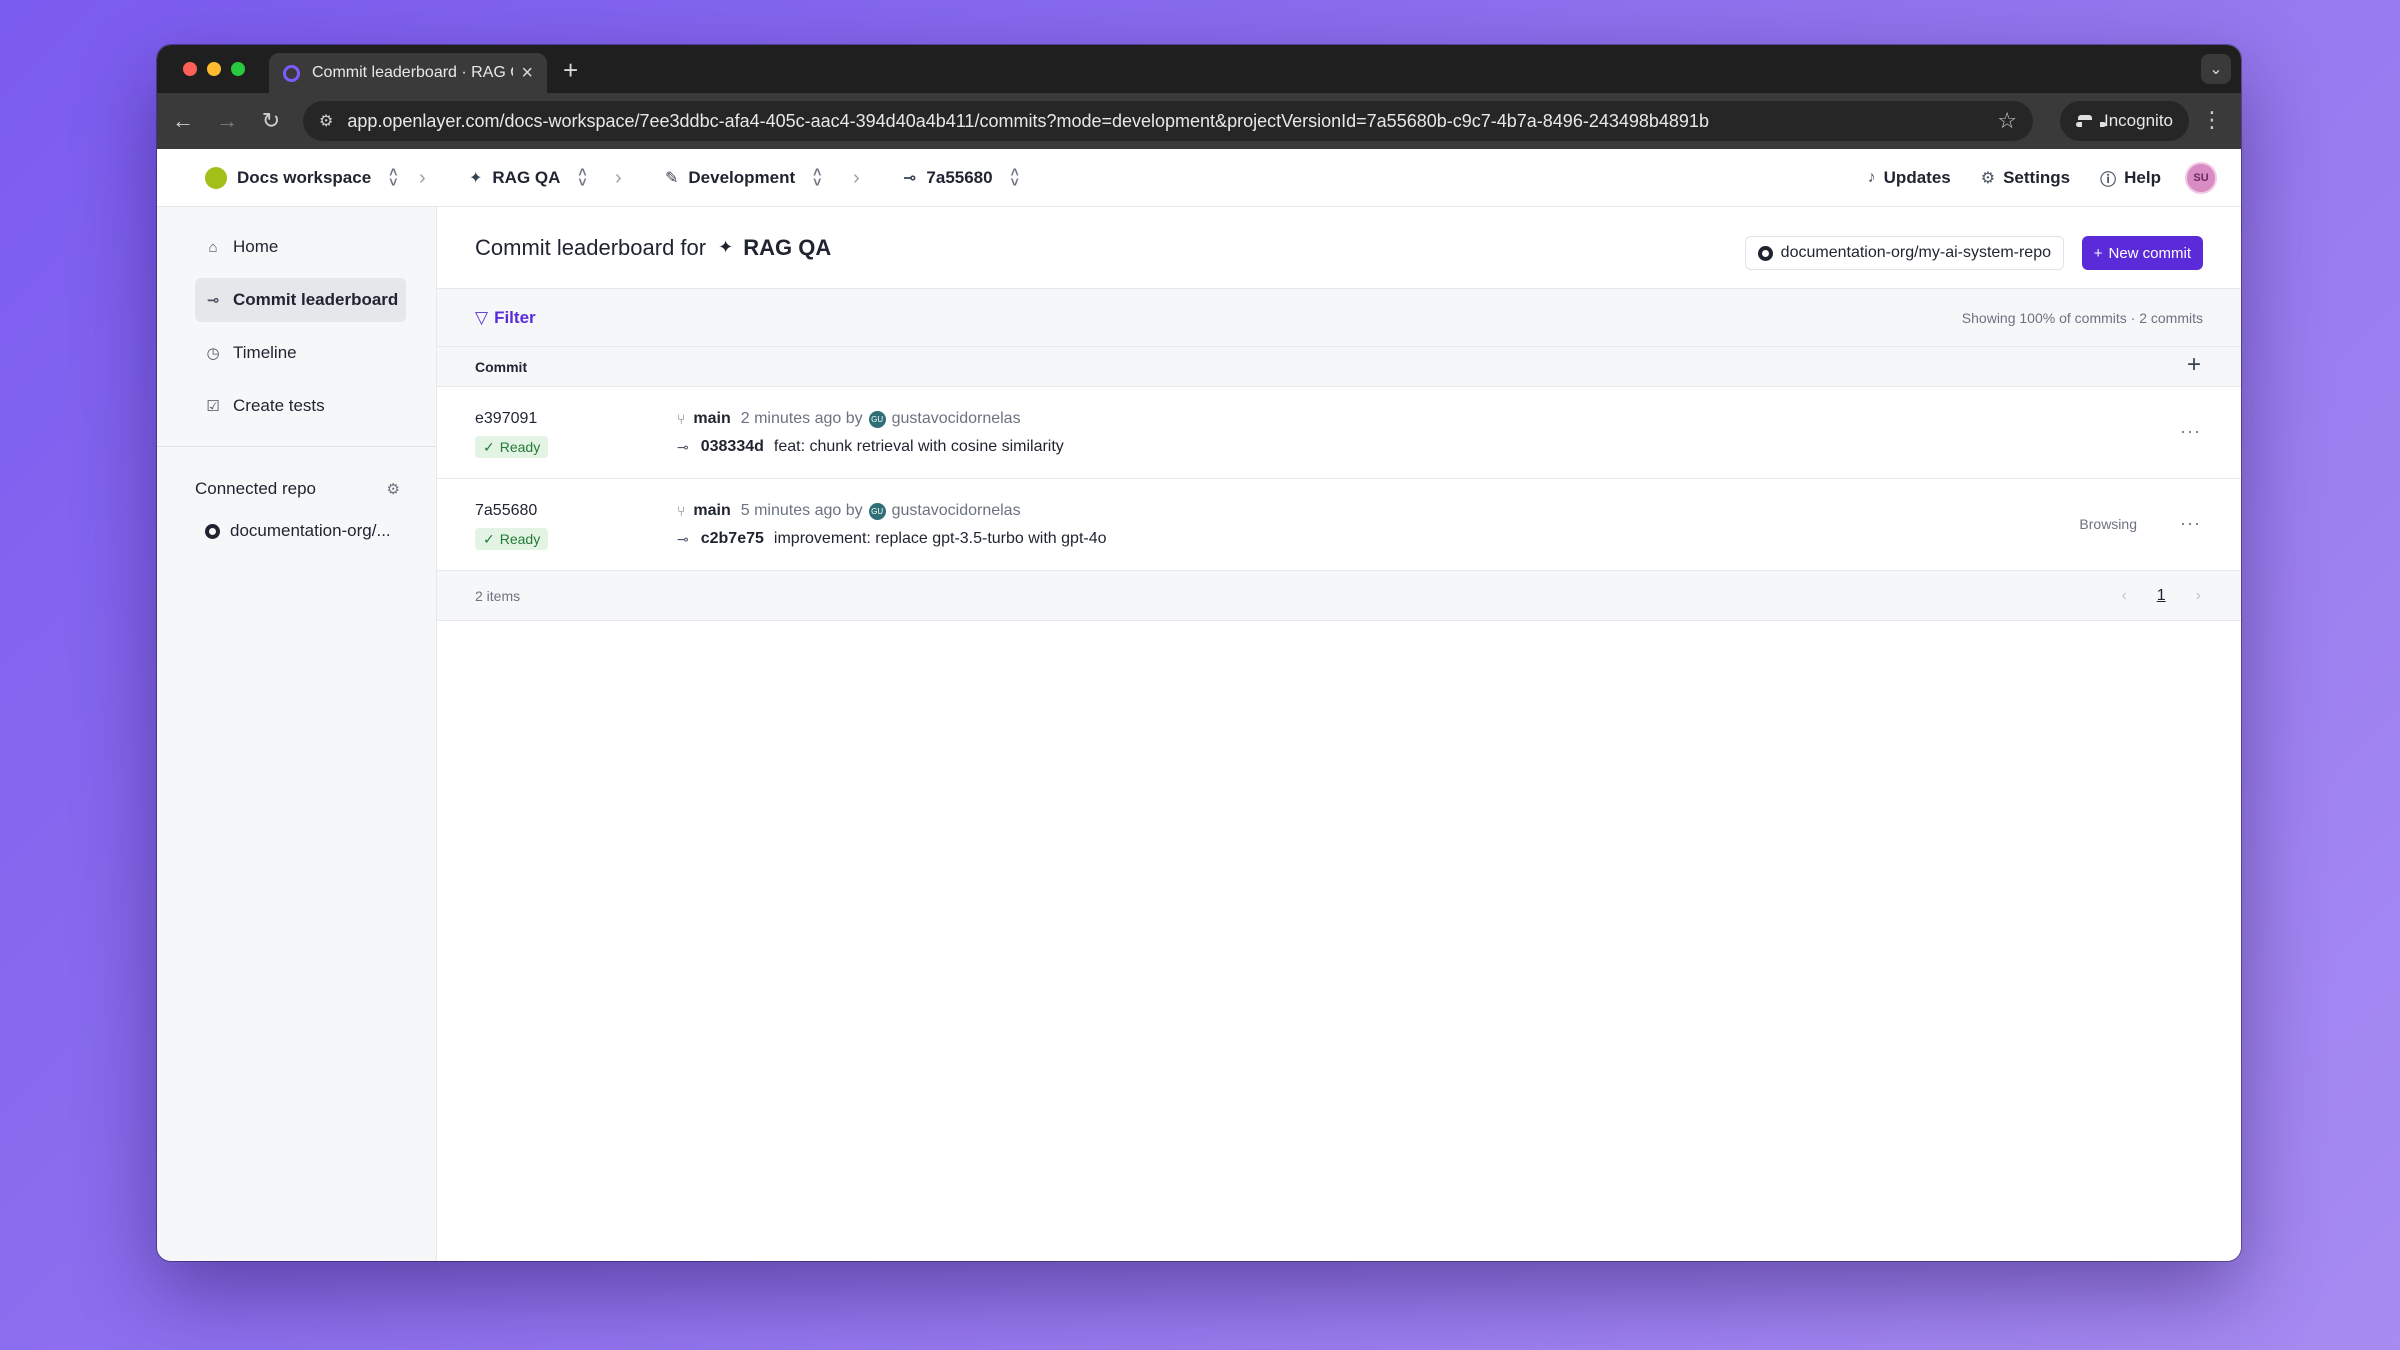 The height and width of the screenshot is (1350, 2400). What do you see at coordinates (743, 178) in the screenshot?
I see `mode-switcher: ✎ Development ˄ ˅` at bounding box center [743, 178].